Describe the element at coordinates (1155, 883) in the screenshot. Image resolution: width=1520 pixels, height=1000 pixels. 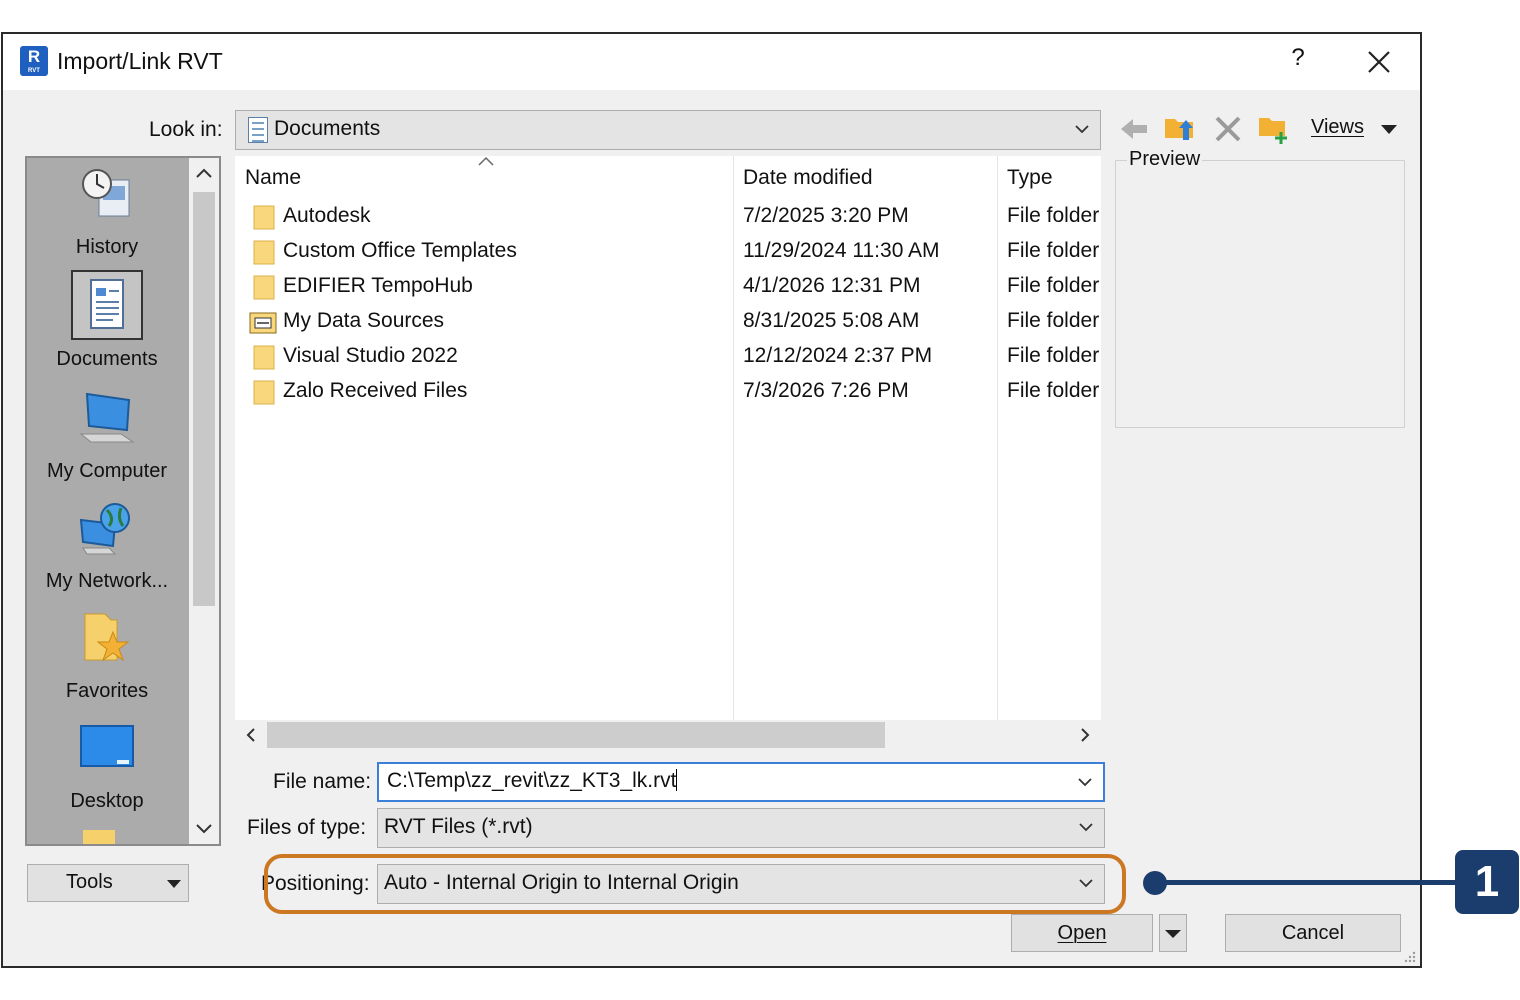
I see `callout-dot` at that location.